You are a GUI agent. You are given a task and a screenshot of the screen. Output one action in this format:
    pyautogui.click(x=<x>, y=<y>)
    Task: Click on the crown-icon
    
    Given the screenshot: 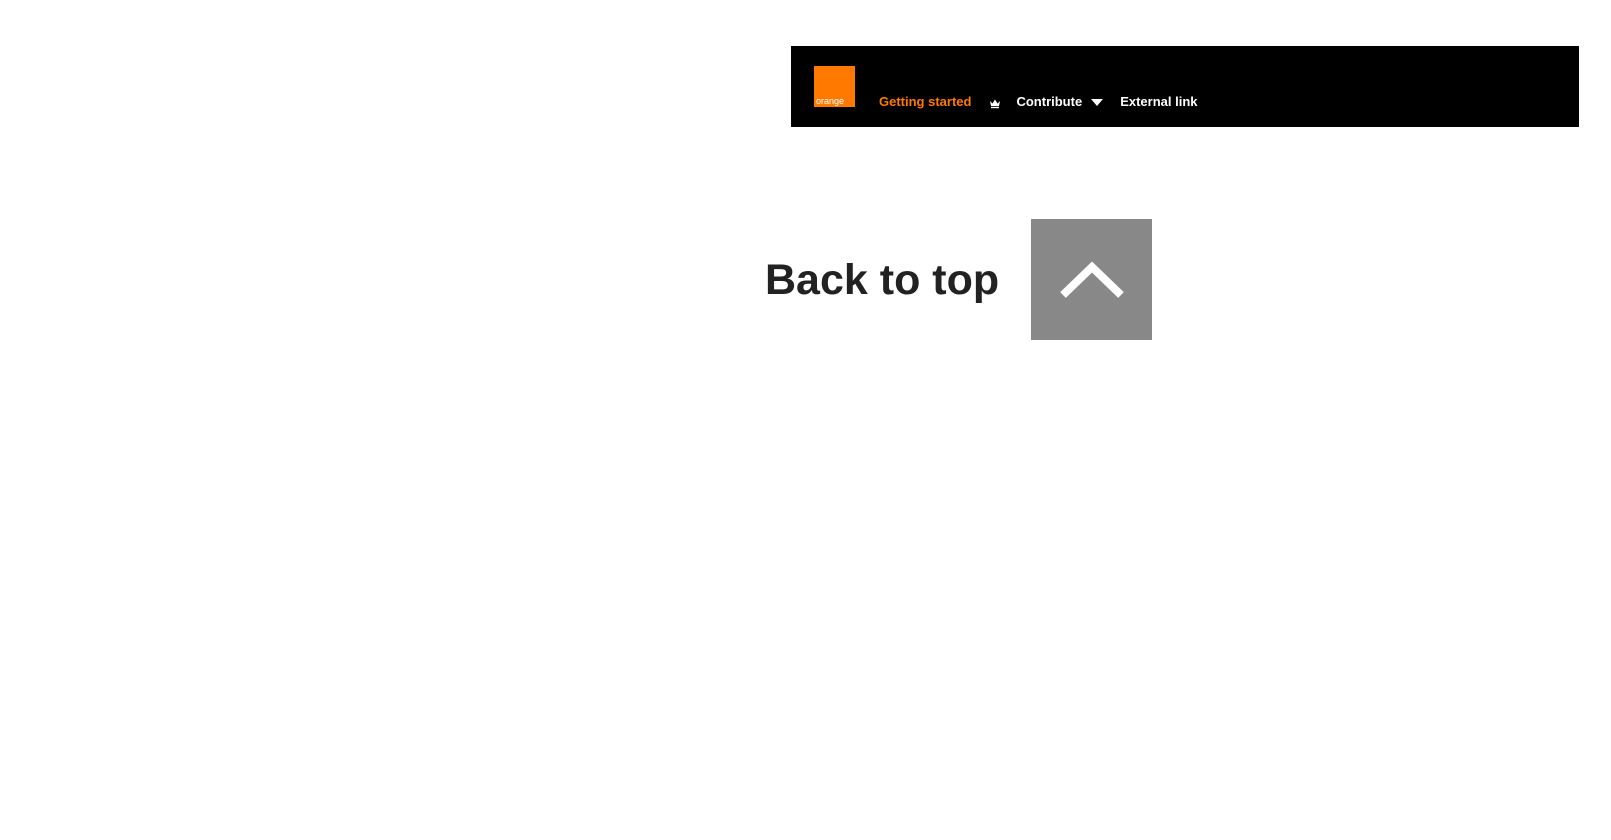 What is the action you would take?
    pyautogui.click(x=995, y=102)
    